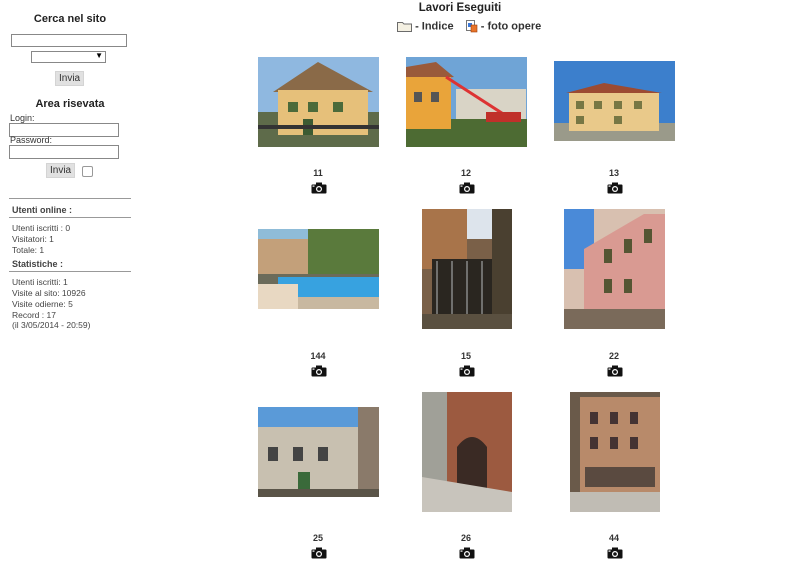 Image resolution: width=800 pixels, height=580 pixels. Describe the element at coordinates (49, 293) in the screenshot. I see `stats-line: Visite al sito: 10926` at that location.